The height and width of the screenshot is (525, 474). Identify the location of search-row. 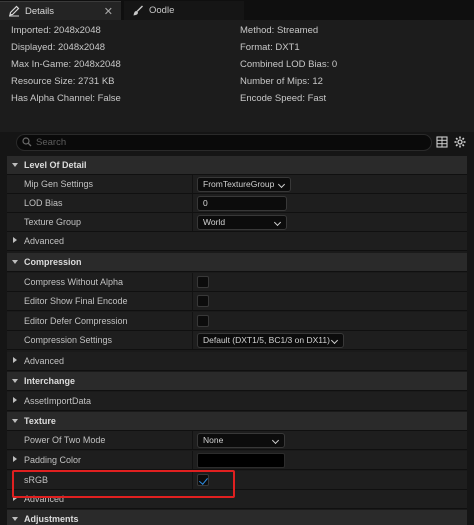
(237, 143).